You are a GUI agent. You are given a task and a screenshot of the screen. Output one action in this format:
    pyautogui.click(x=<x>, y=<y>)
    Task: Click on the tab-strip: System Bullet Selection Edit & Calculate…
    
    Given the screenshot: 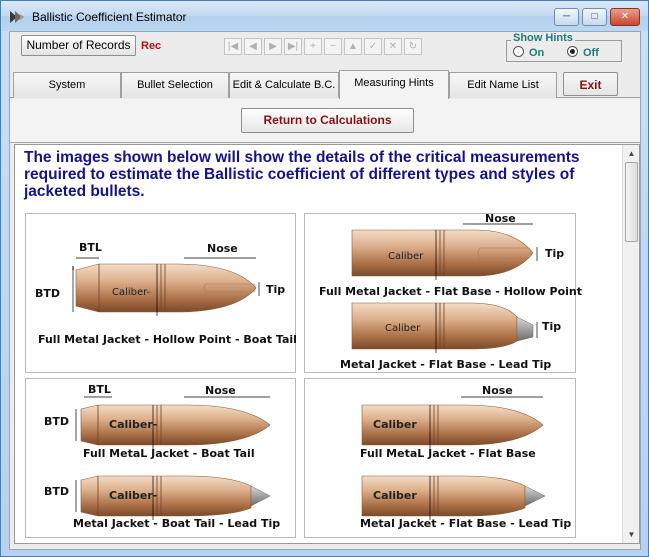 What is the action you would take?
    pyautogui.click(x=325, y=84)
    